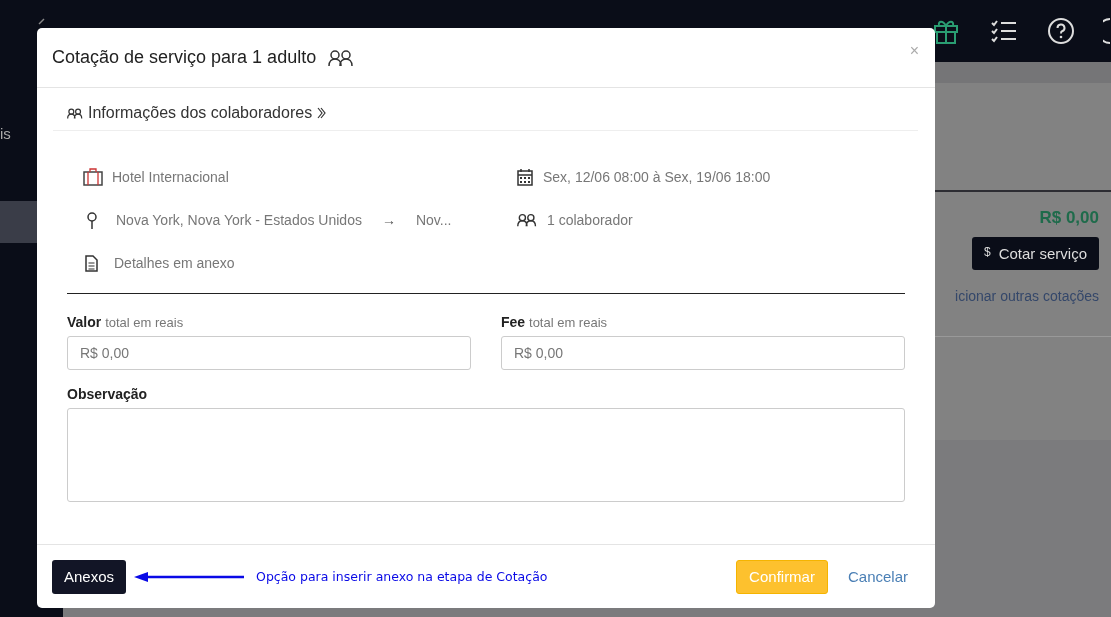 Image resolution: width=1111 pixels, height=617 pixels. Describe the element at coordinates (388, 220) in the screenshot. I see `route-arrow: →` at that location.